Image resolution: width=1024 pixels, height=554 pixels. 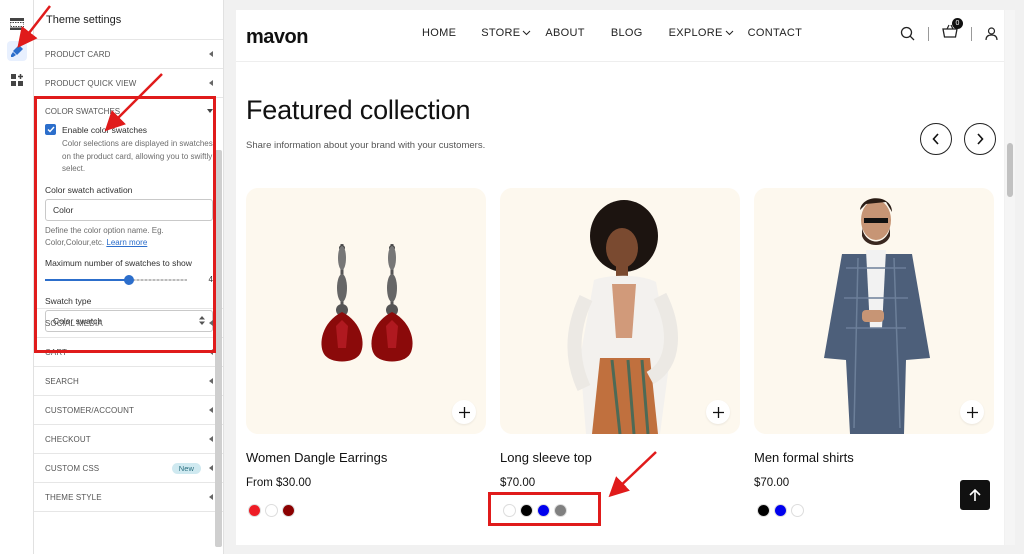 What do you see at coordinates (218, 348) in the screenshot?
I see `panel-scrollbar` at bounding box center [218, 348].